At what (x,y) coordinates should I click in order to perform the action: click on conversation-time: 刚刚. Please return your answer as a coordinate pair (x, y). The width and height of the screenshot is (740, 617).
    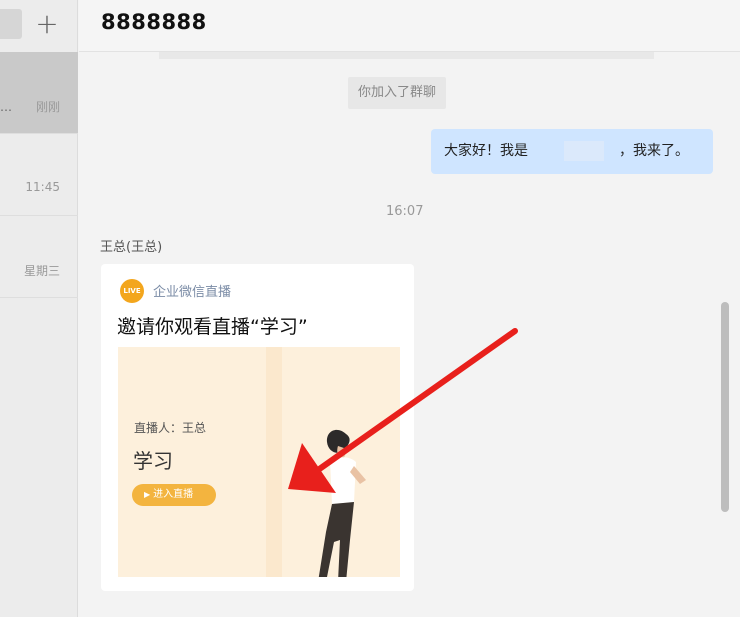
    Looking at the image, I should click on (47, 107).